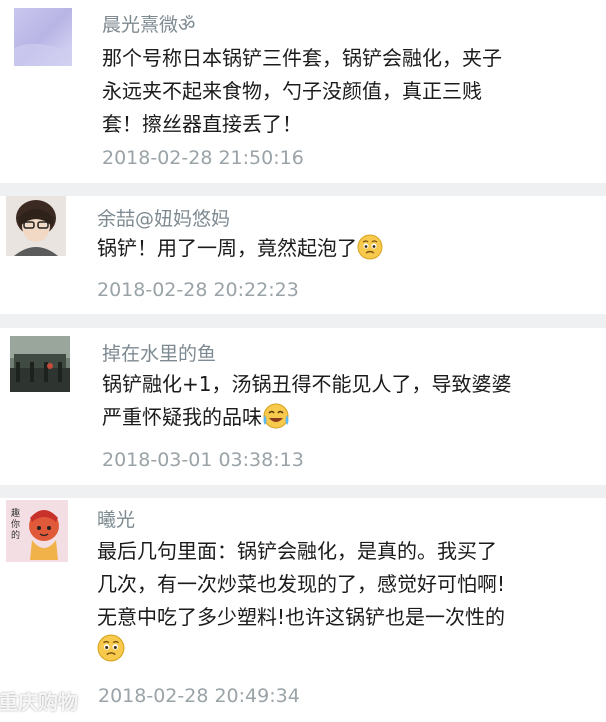  What do you see at coordinates (227, 248) in the screenshot?
I see `comment-line: 锅铲！用了一周，竟然起泡了` at bounding box center [227, 248].